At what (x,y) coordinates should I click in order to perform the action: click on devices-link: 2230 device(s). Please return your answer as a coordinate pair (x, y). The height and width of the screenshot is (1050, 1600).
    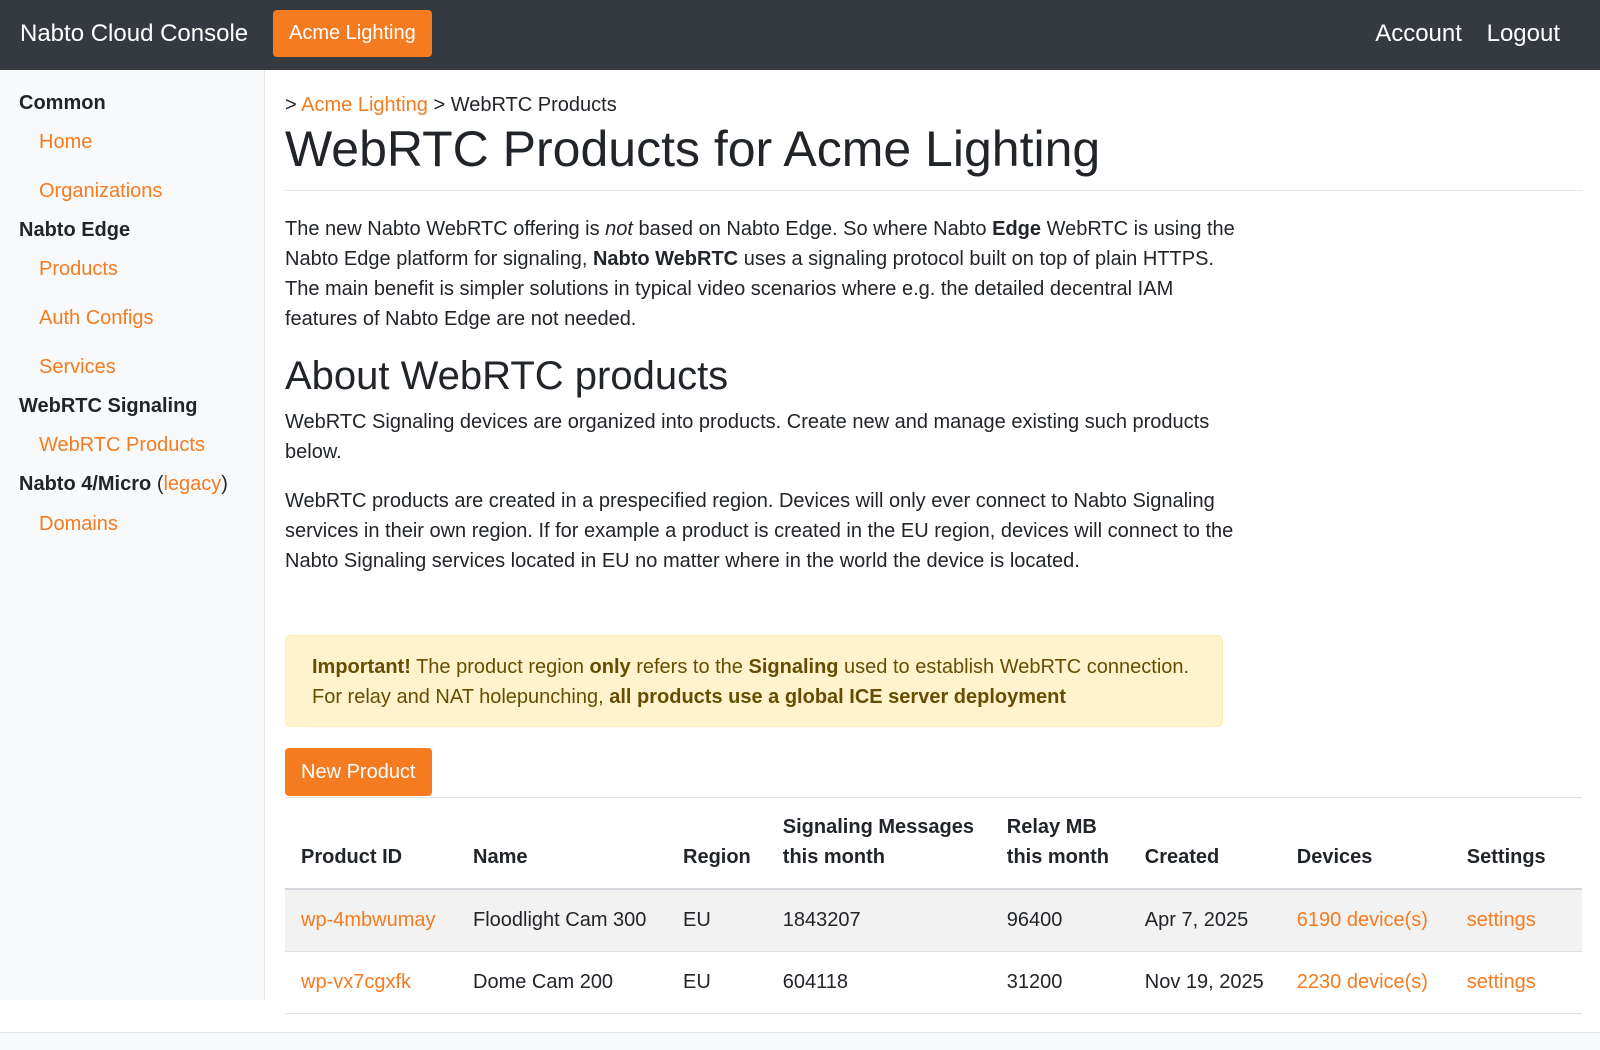
    Looking at the image, I should click on (1365, 982).